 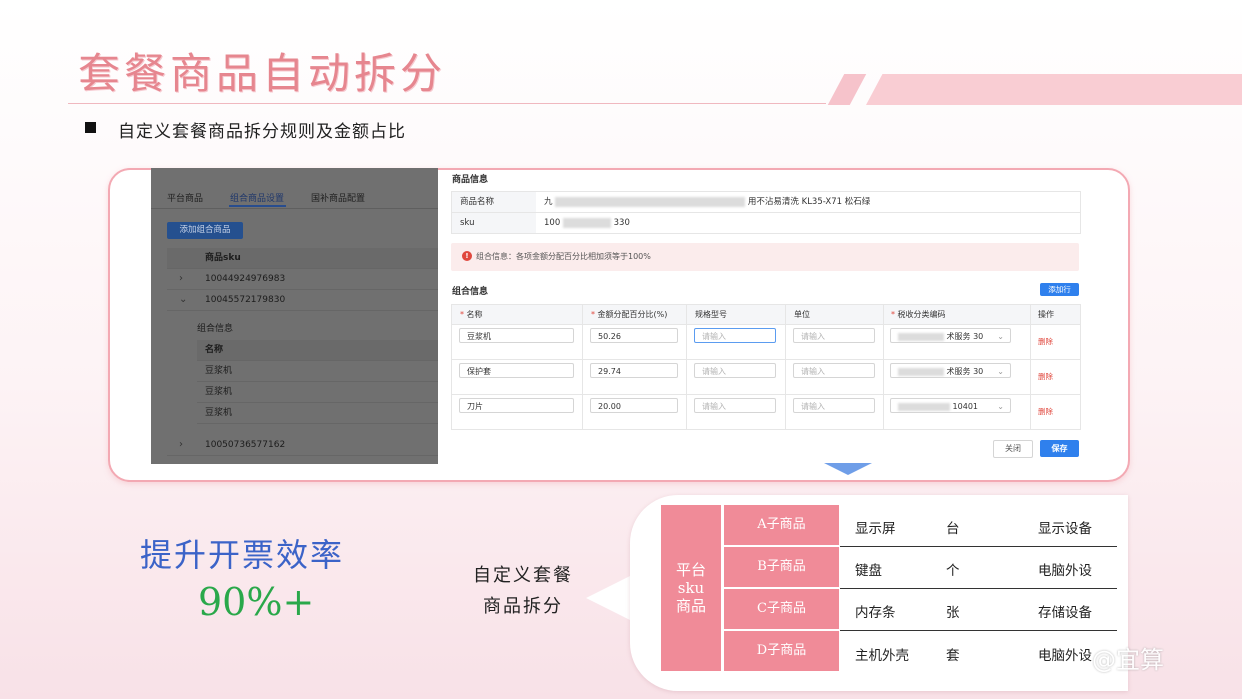 I want to click on child-label-d: D子商品, so click(x=781, y=651).